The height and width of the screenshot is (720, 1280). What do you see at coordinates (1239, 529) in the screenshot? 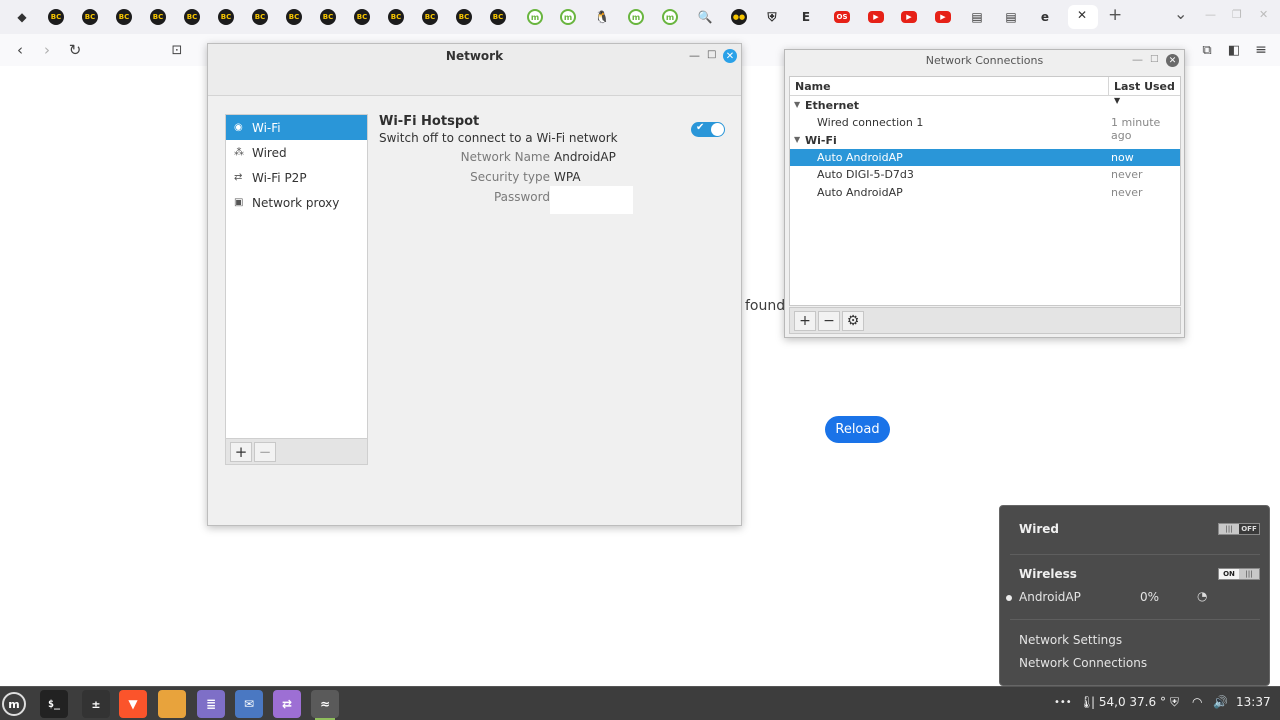
I see `wired-switch: ||| OFF` at bounding box center [1239, 529].